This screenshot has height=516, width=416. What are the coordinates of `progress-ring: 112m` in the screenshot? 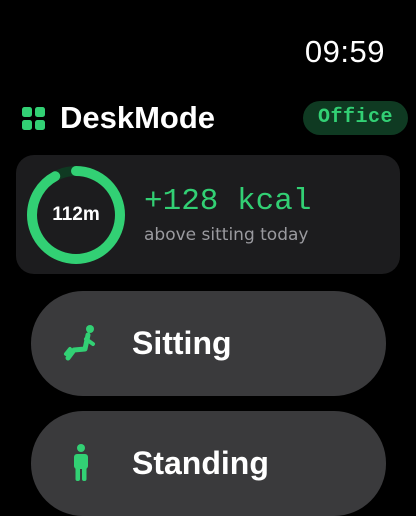 It's located at (76, 215).